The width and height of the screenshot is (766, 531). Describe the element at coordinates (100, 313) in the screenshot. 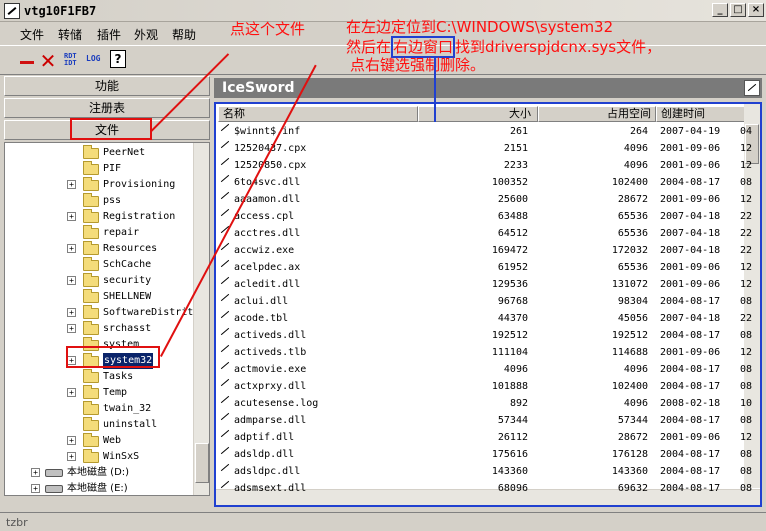

I see `tree-node: + SoftwareDistrit` at that location.